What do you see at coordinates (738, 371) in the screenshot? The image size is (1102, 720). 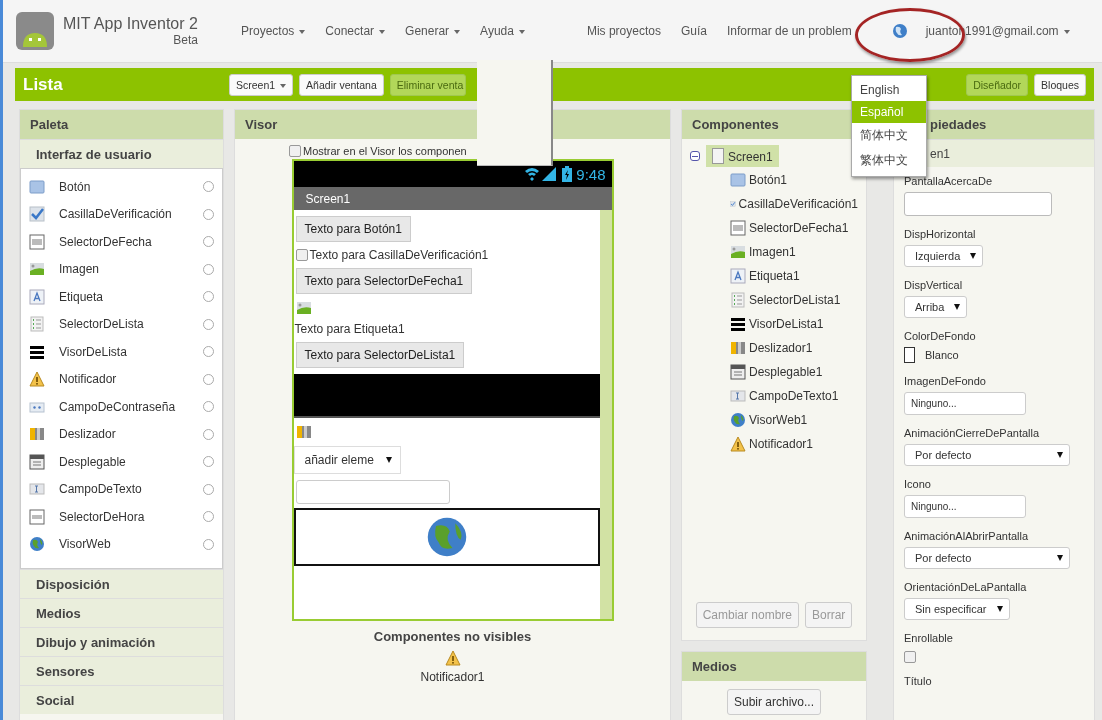 I see `dropdown-icon` at bounding box center [738, 371].